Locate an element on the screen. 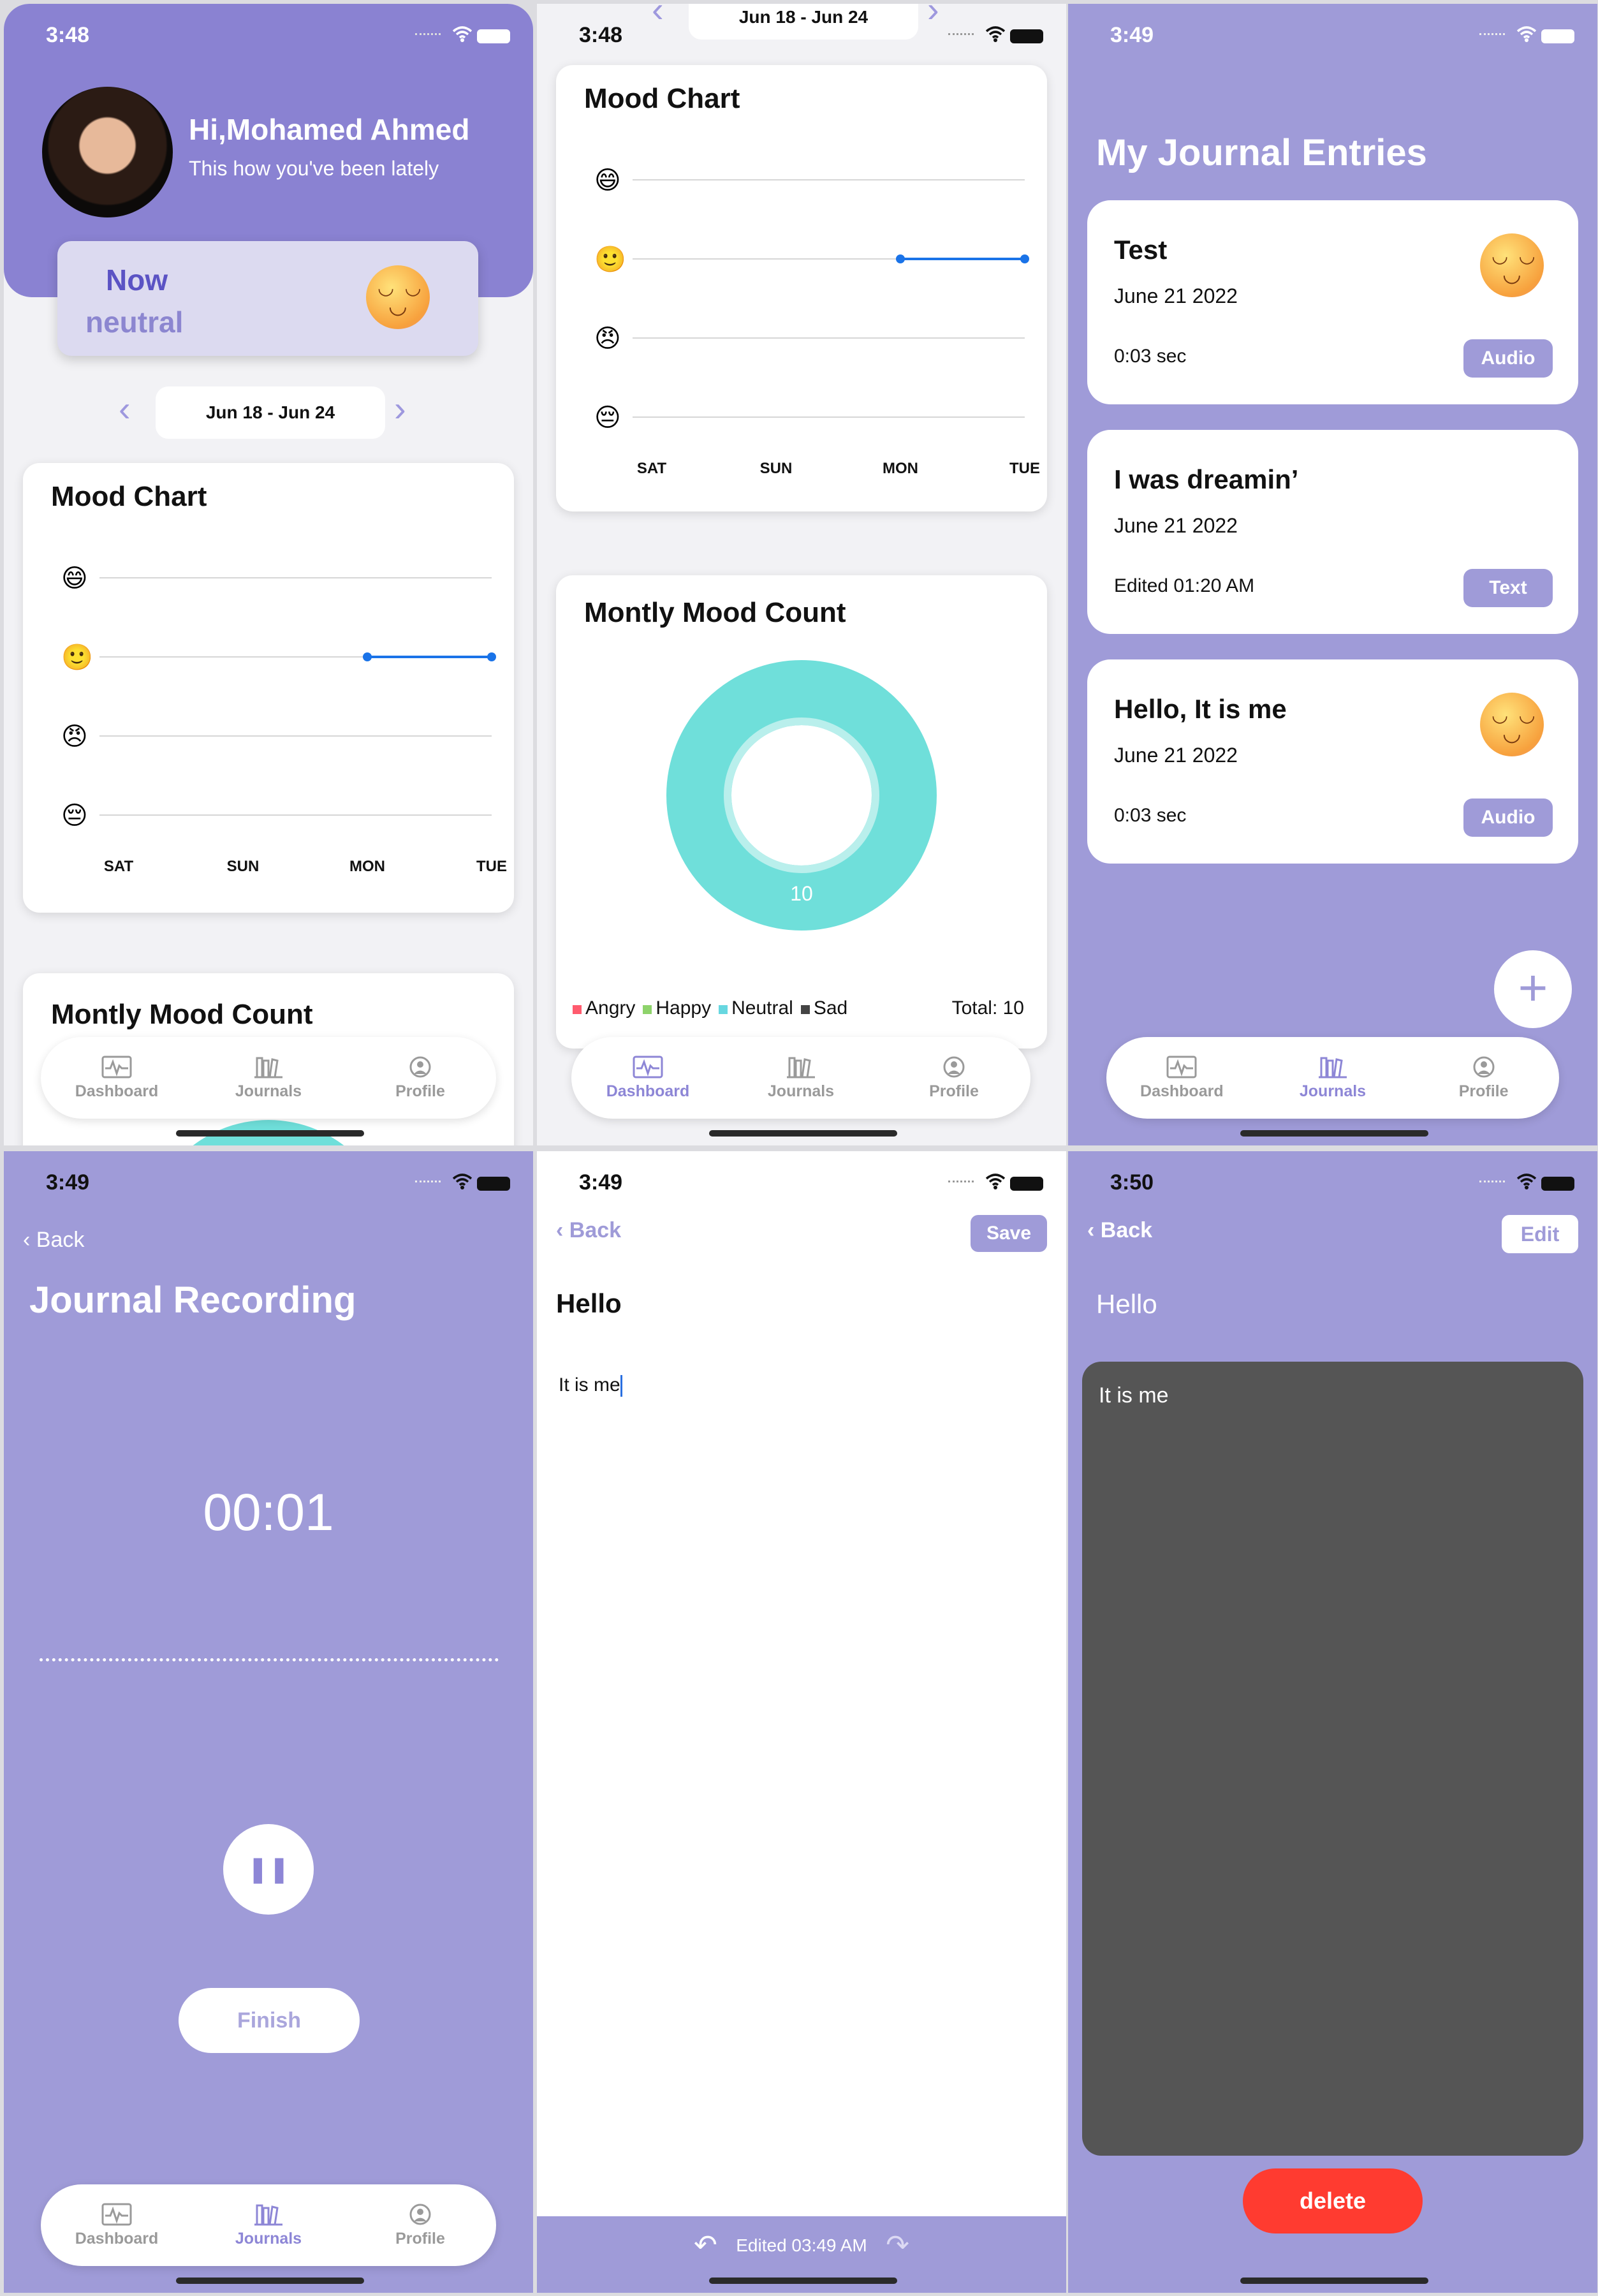 The image size is (1598, 2296). chevron-right-icon: › is located at coordinates (400, 408).